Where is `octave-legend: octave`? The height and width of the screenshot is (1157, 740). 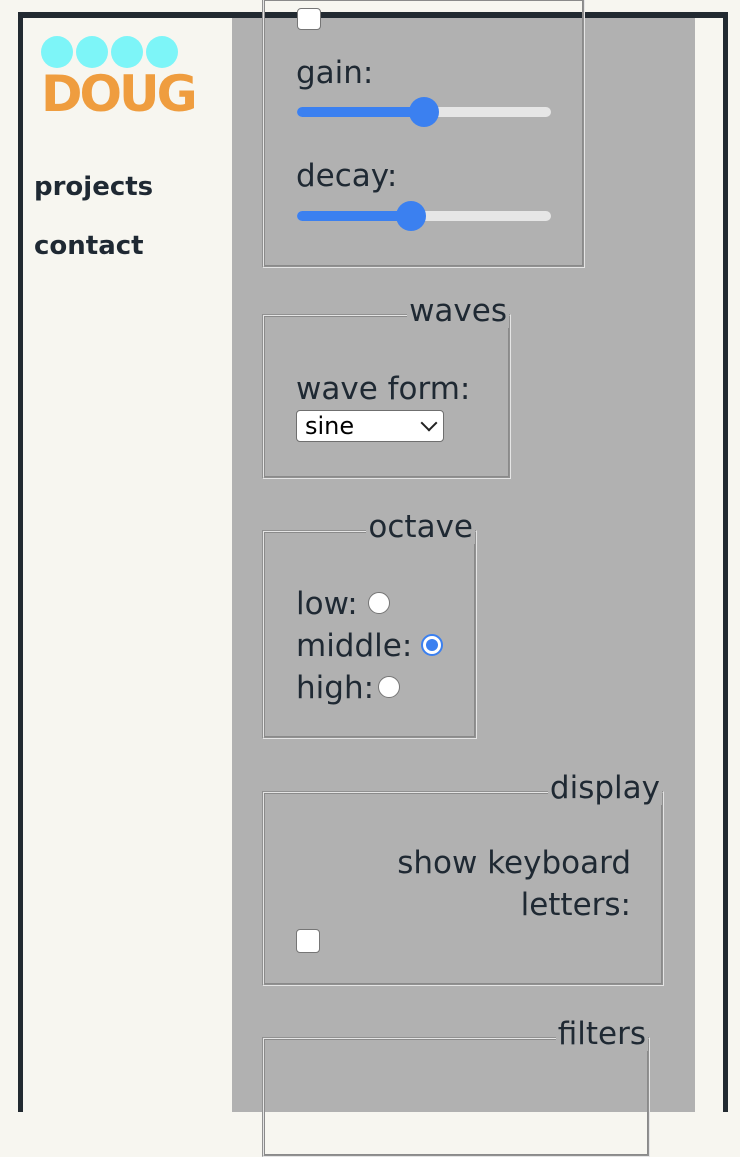 octave-legend: octave is located at coordinates (420, 527).